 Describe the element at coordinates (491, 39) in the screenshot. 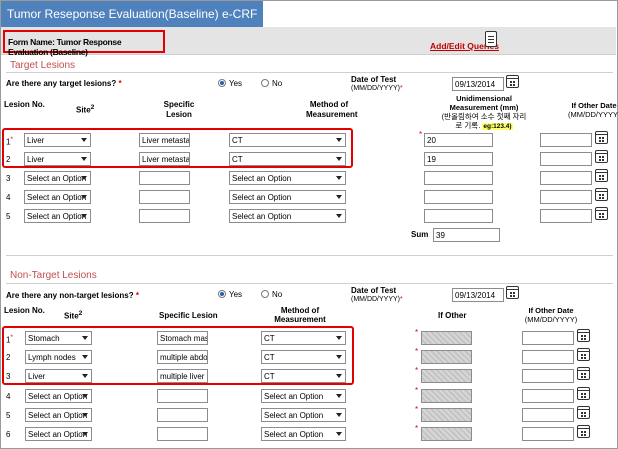

I see `document-icon` at that location.